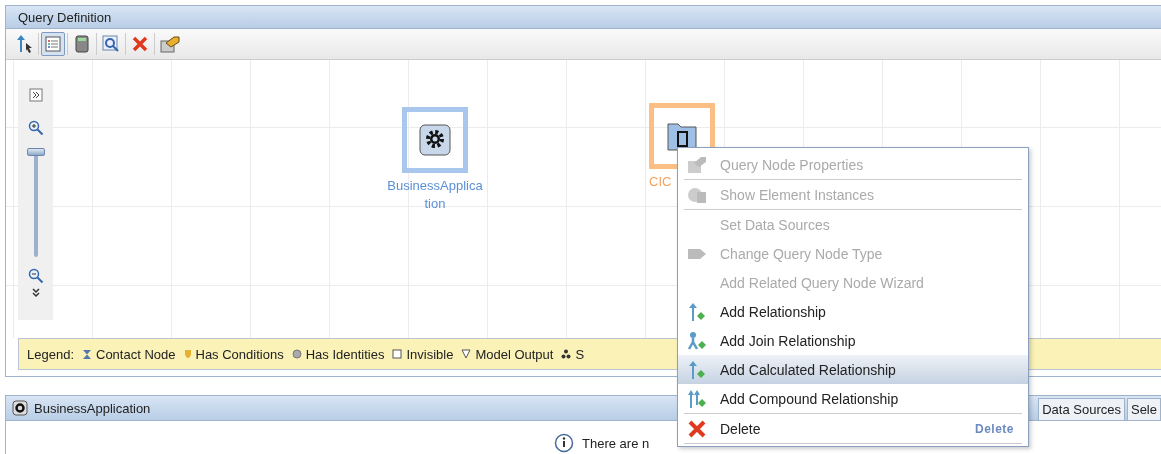 This screenshot has height=454, width=1161. I want to click on list-icon, so click(53, 44).